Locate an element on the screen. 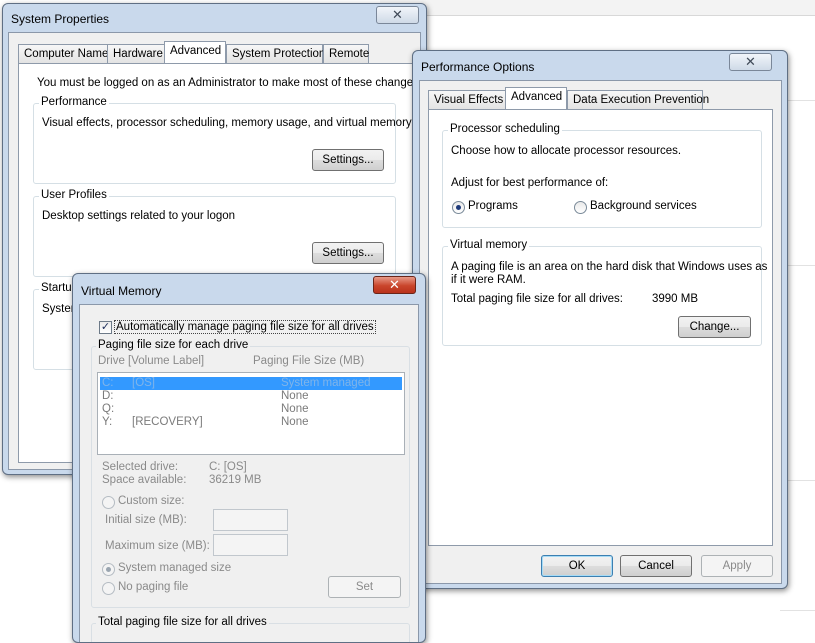  apply-button: Apply is located at coordinates (737, 566).